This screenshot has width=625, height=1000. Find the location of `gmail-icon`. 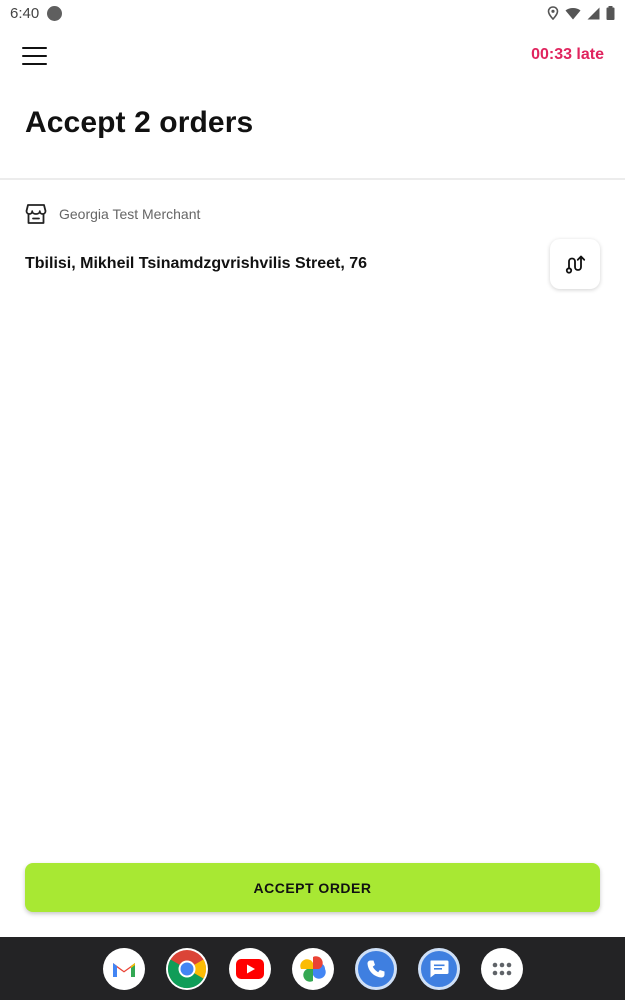

gmail-icon is located at coordinates (123, 968).